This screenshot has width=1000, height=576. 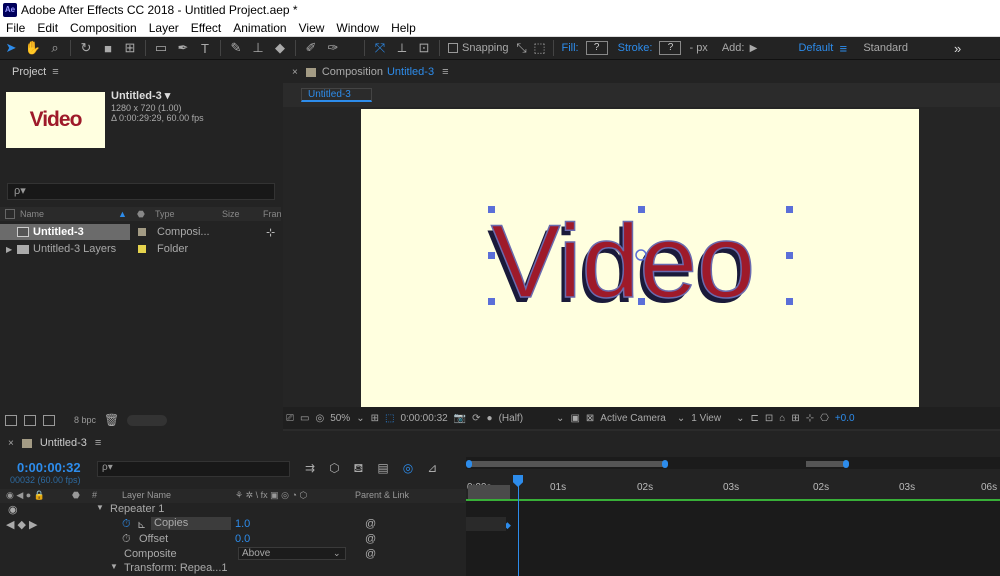 I want to click on timeline-row-composite: Composite Above ⌄ @, so click(x=233, y=554).